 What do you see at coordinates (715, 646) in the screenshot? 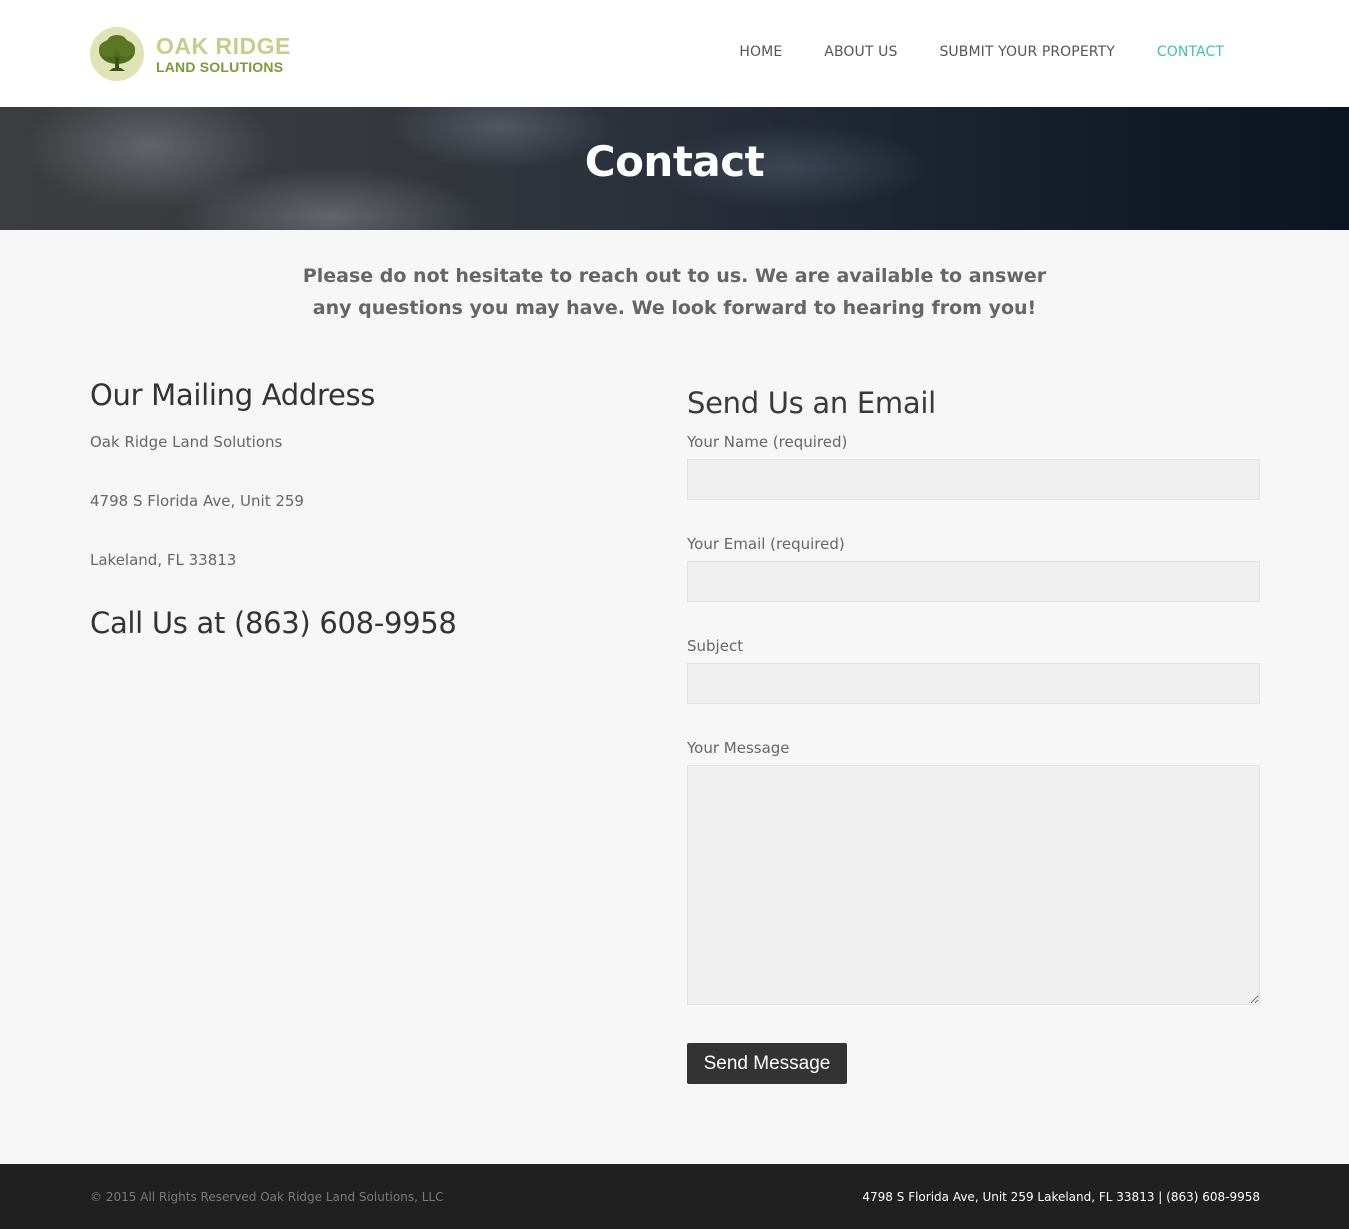
I see `subject-label: Subject` at bounding box center [715, 646].